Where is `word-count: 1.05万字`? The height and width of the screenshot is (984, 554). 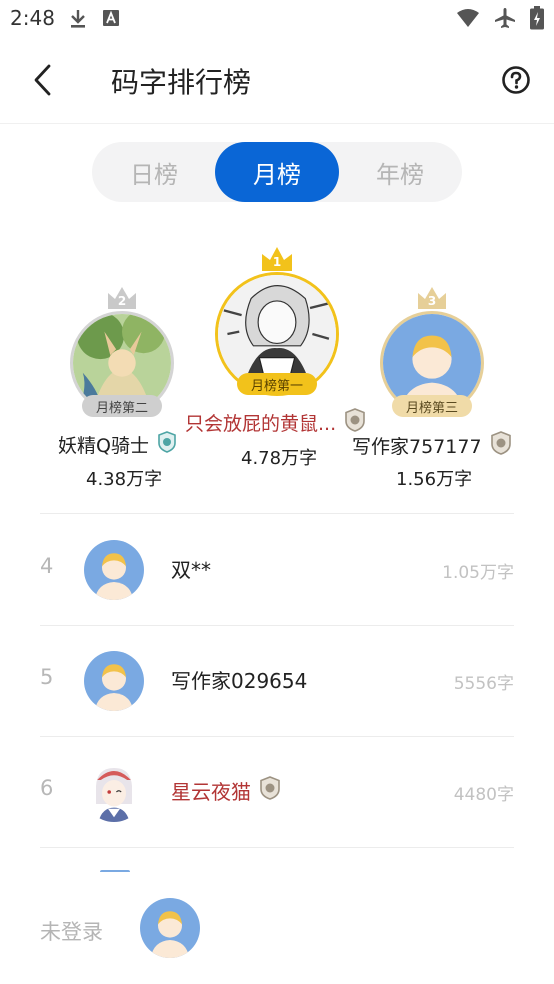 word-count: 1.05万字 is located at coordinates (478, 573).